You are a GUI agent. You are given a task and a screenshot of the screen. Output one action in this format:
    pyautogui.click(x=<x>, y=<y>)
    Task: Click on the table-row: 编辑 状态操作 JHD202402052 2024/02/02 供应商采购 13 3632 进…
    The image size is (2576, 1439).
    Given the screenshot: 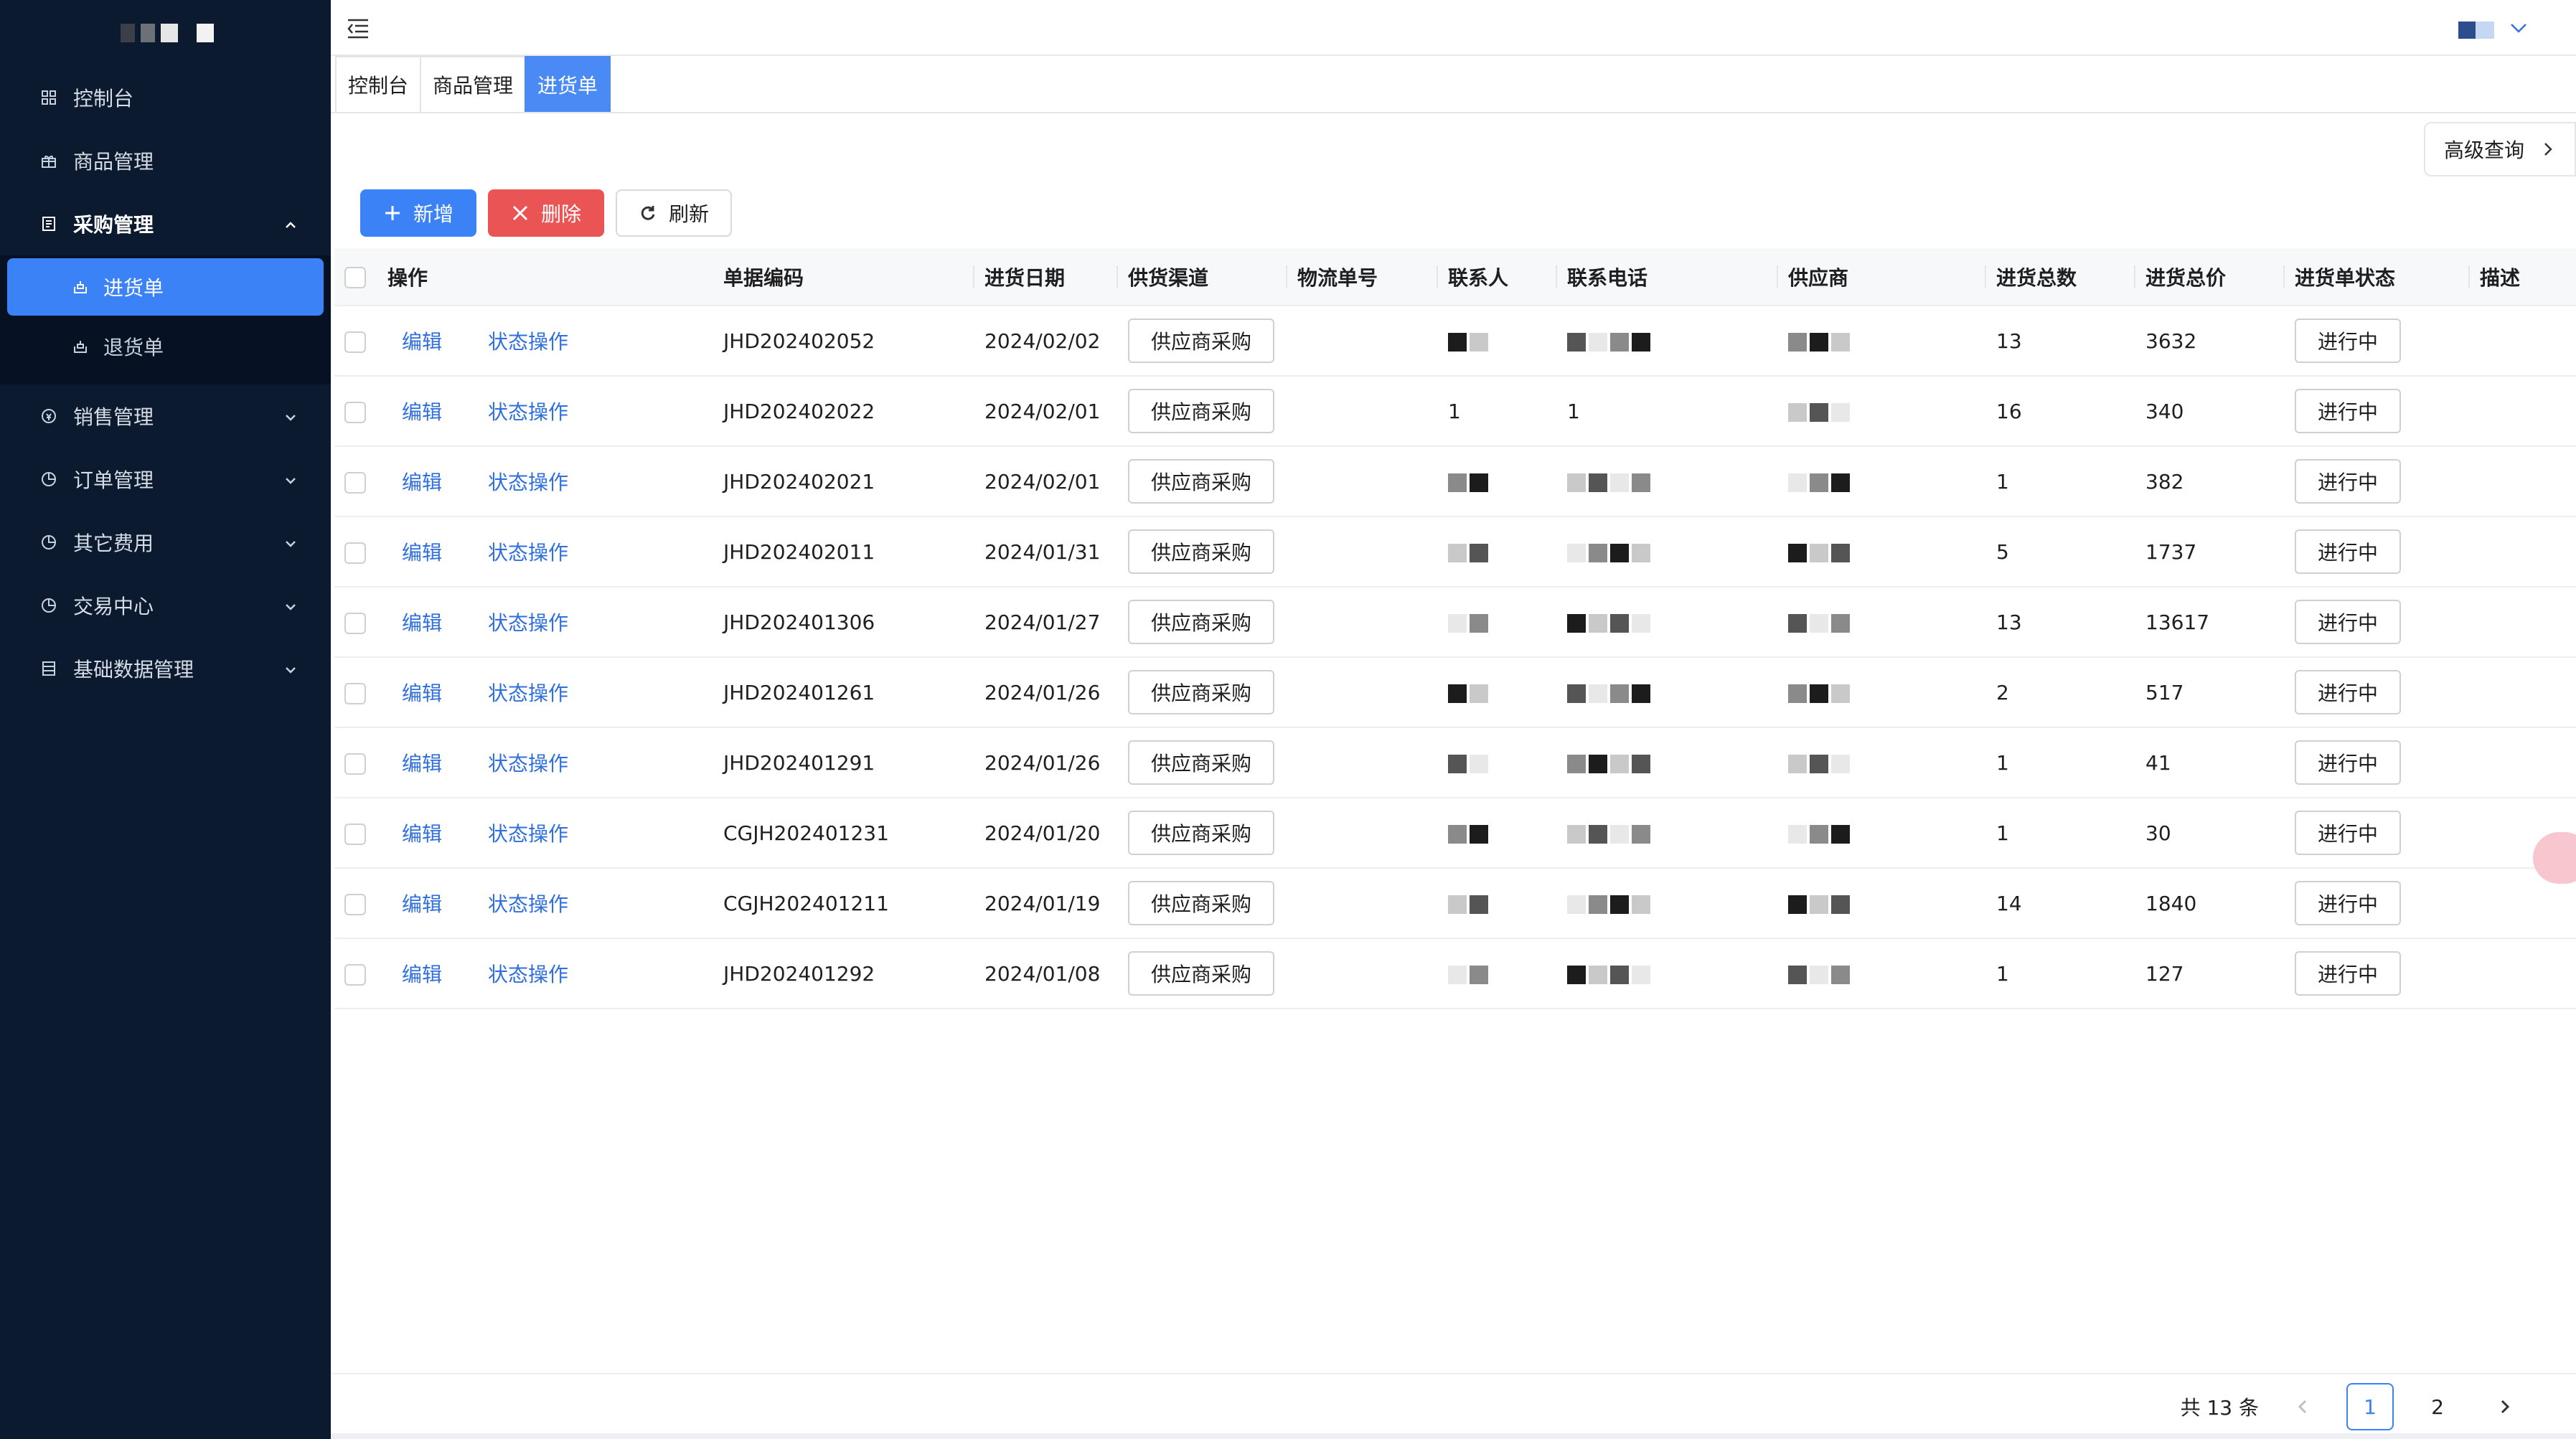 What is the action you would take?
    pyautogui.click(x=1455, y=341)
    